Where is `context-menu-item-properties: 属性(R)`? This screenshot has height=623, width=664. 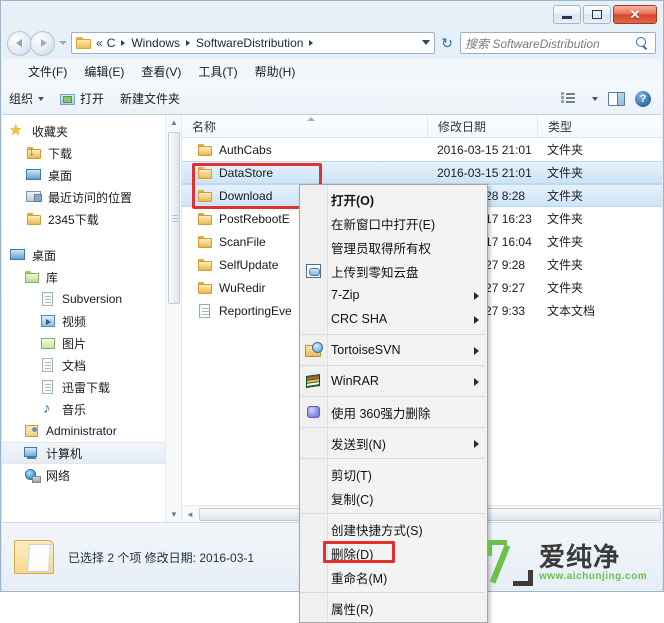 context-menu-item-properties: 属性(R) is located at coordinates (393, 608).